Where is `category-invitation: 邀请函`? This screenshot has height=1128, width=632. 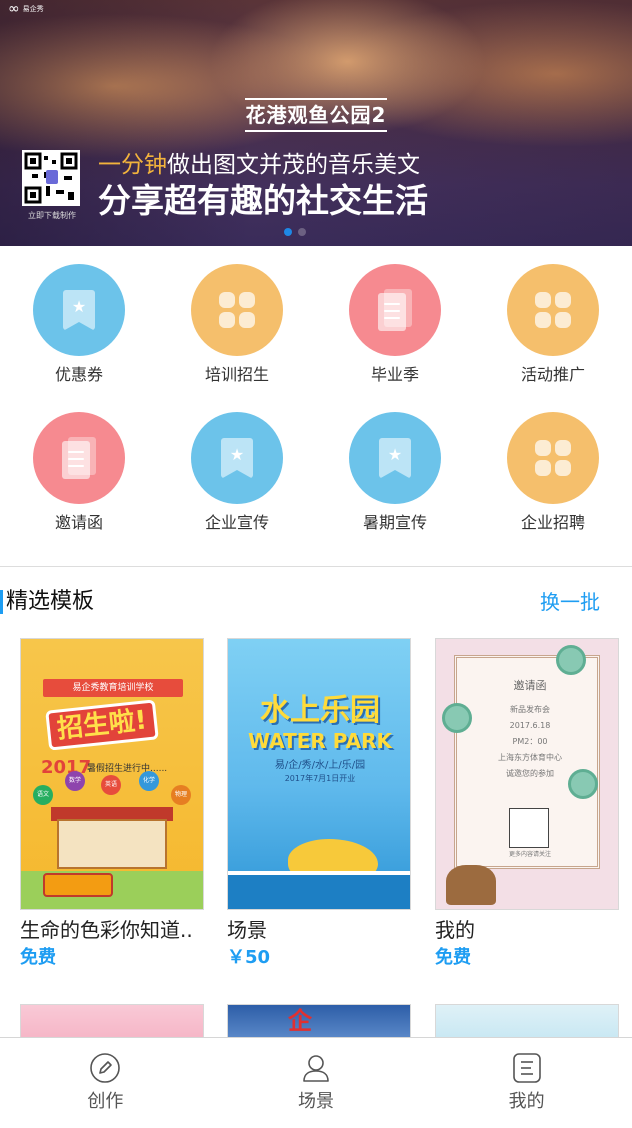 category-invitation: 邀请函 is located at coordinates (79, 468).